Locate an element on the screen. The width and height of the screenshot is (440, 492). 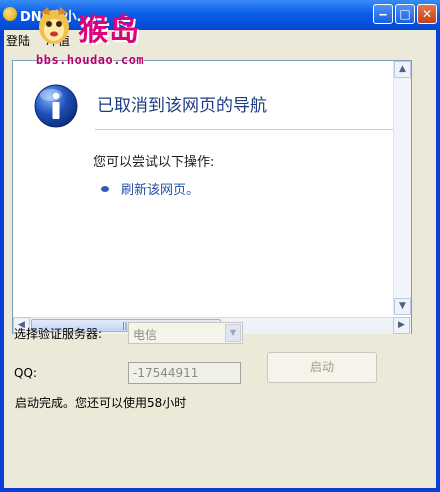
close-button: ✕ is located at coordinates (427, 14).